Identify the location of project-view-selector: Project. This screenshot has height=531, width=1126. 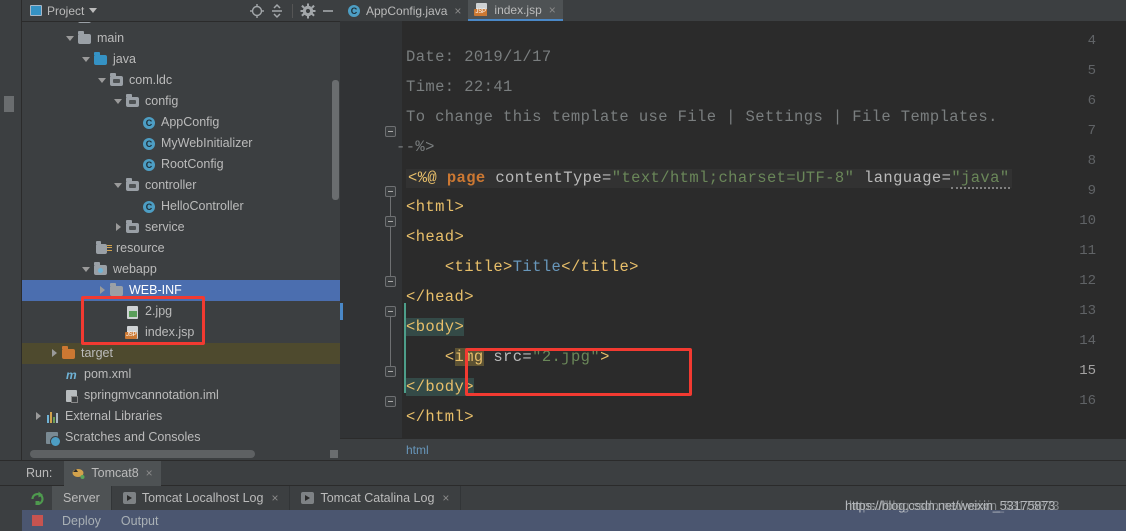
(63, 11).